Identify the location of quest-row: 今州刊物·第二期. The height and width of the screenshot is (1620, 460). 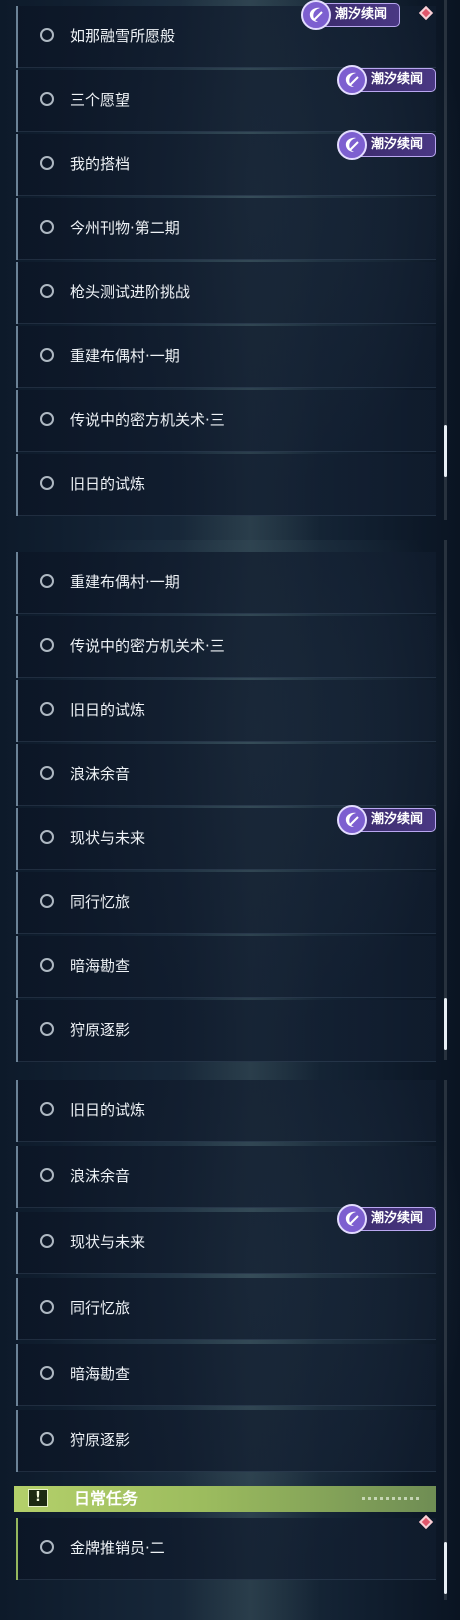
(226, 229).